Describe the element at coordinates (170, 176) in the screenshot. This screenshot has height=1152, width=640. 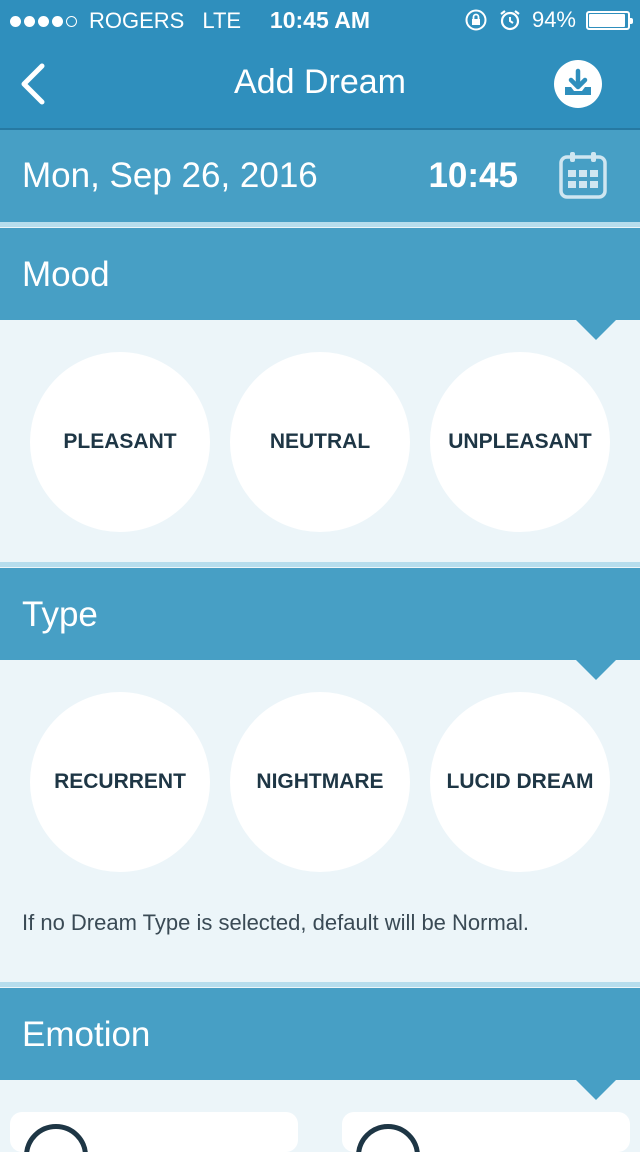
I see `date-value: Mon, Sep 26, 2016` at that location.